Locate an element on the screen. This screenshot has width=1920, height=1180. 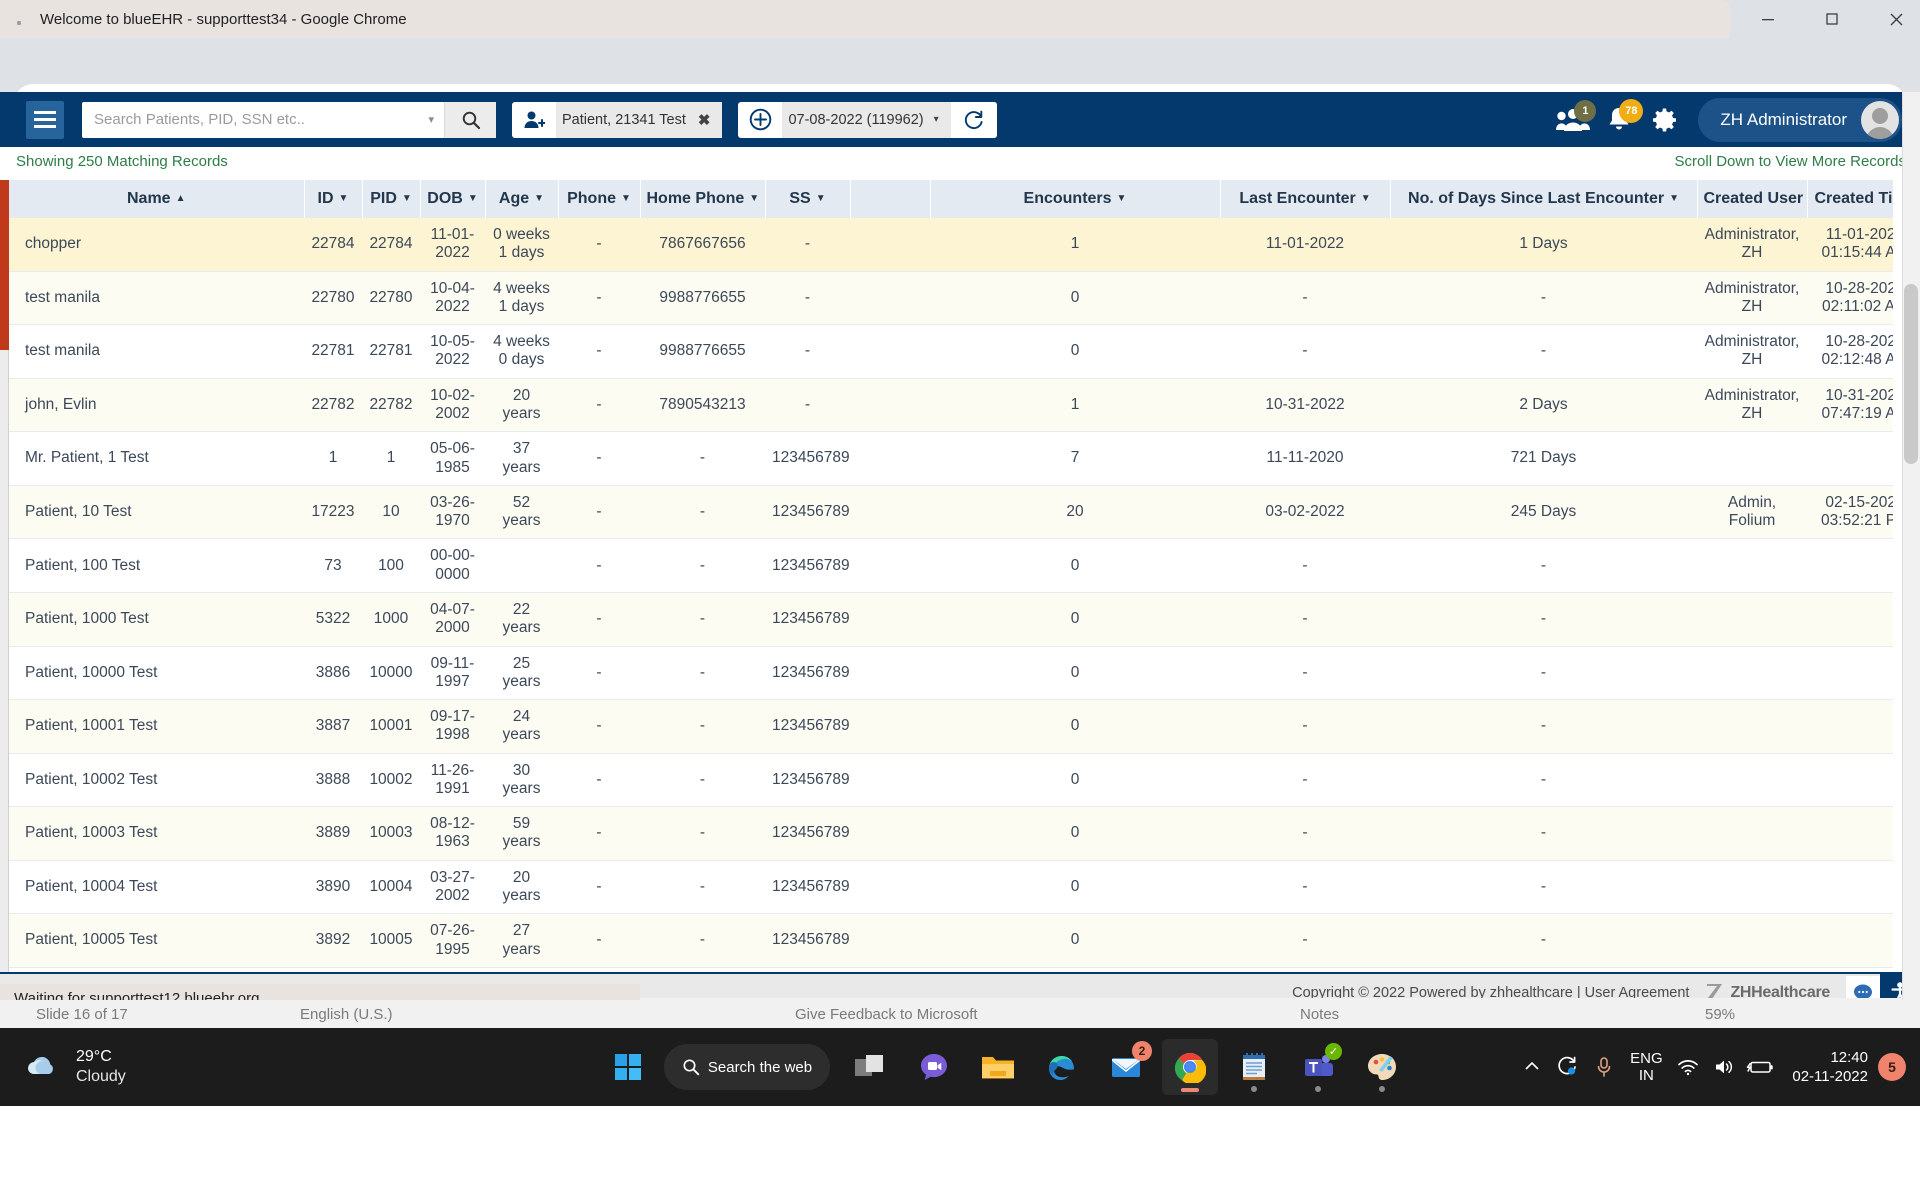
vertical-scrollbar-track is located at coordinates (1911, 552).